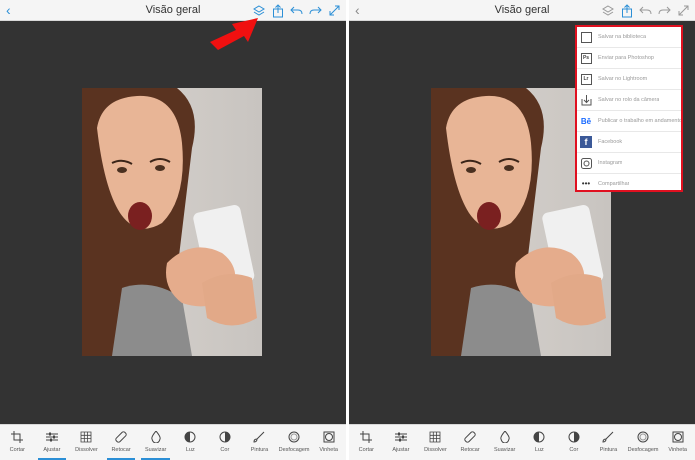 The height and width of the screenshot is (460, 695). I want to click on menu-item-save-lightroom: Lr Salvar no Lightroom, so click(629, 79).